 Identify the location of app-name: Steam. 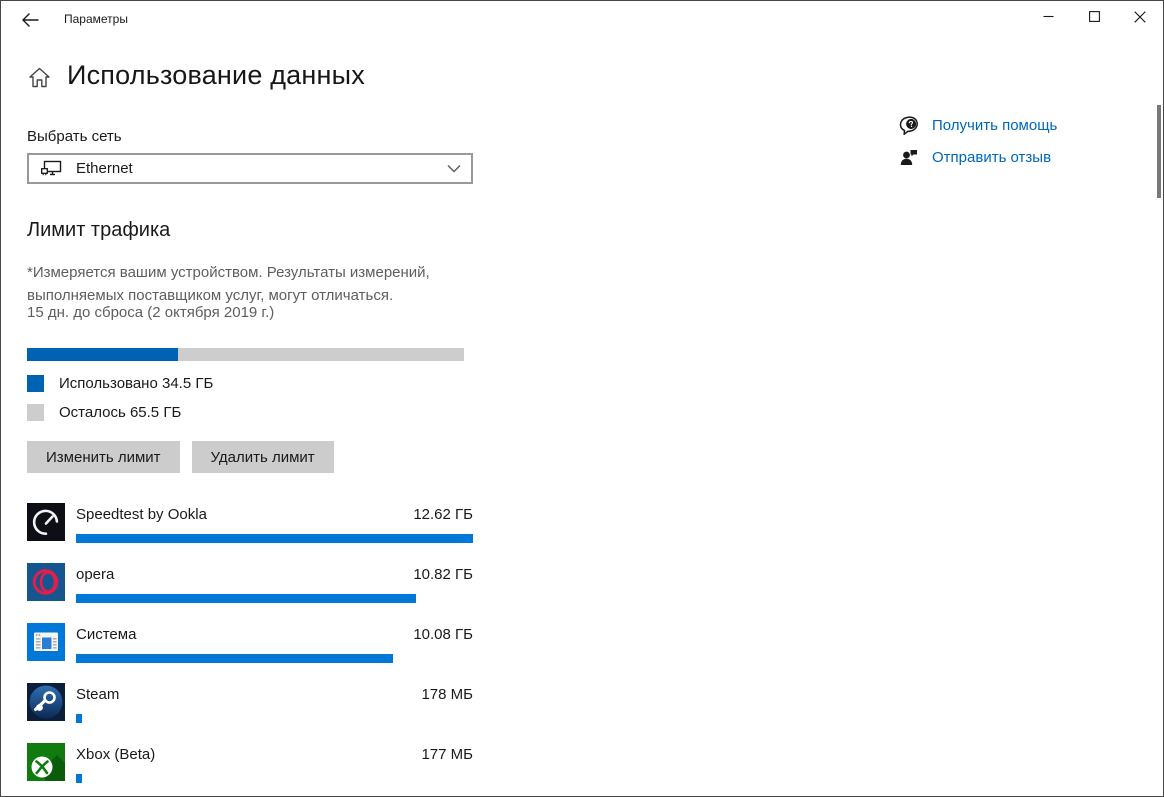
(98, 694).